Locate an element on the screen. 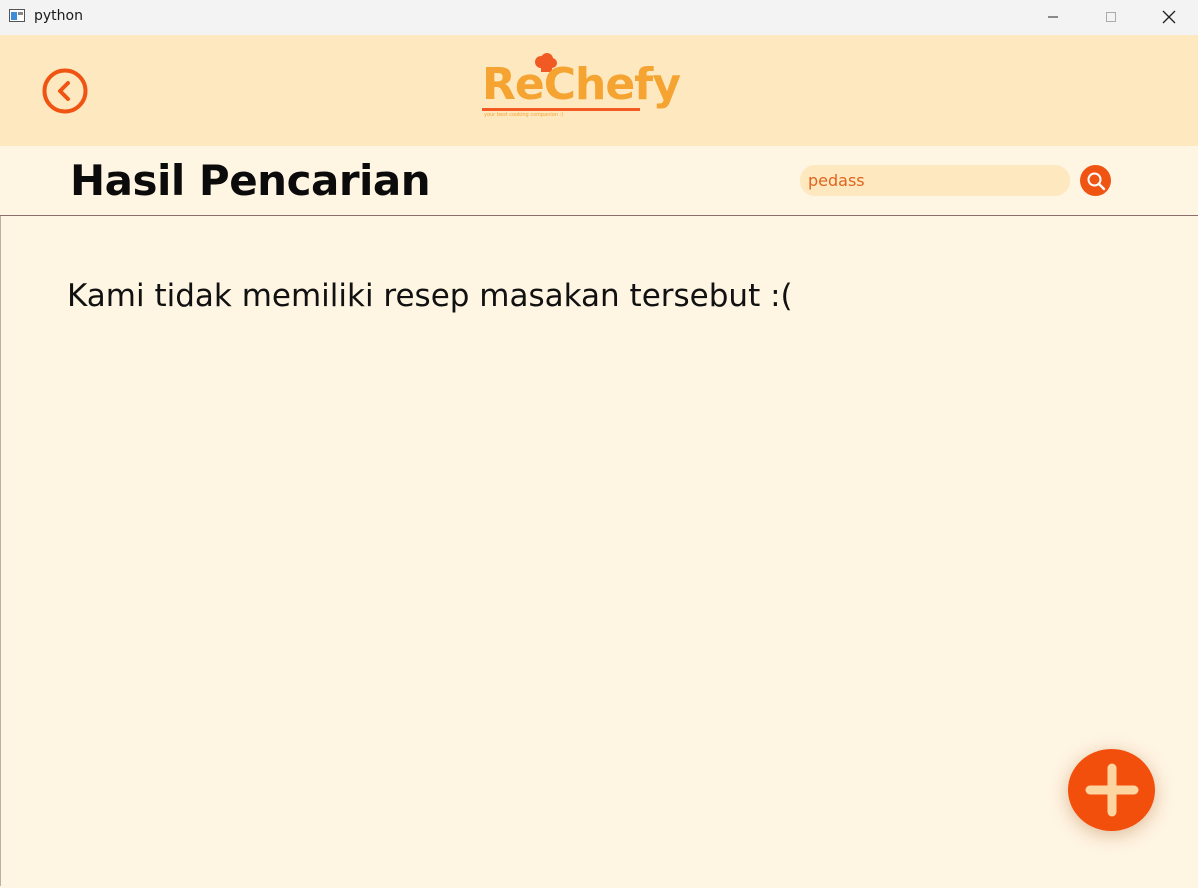  plus-icon is located at coordinates (1111, 790).